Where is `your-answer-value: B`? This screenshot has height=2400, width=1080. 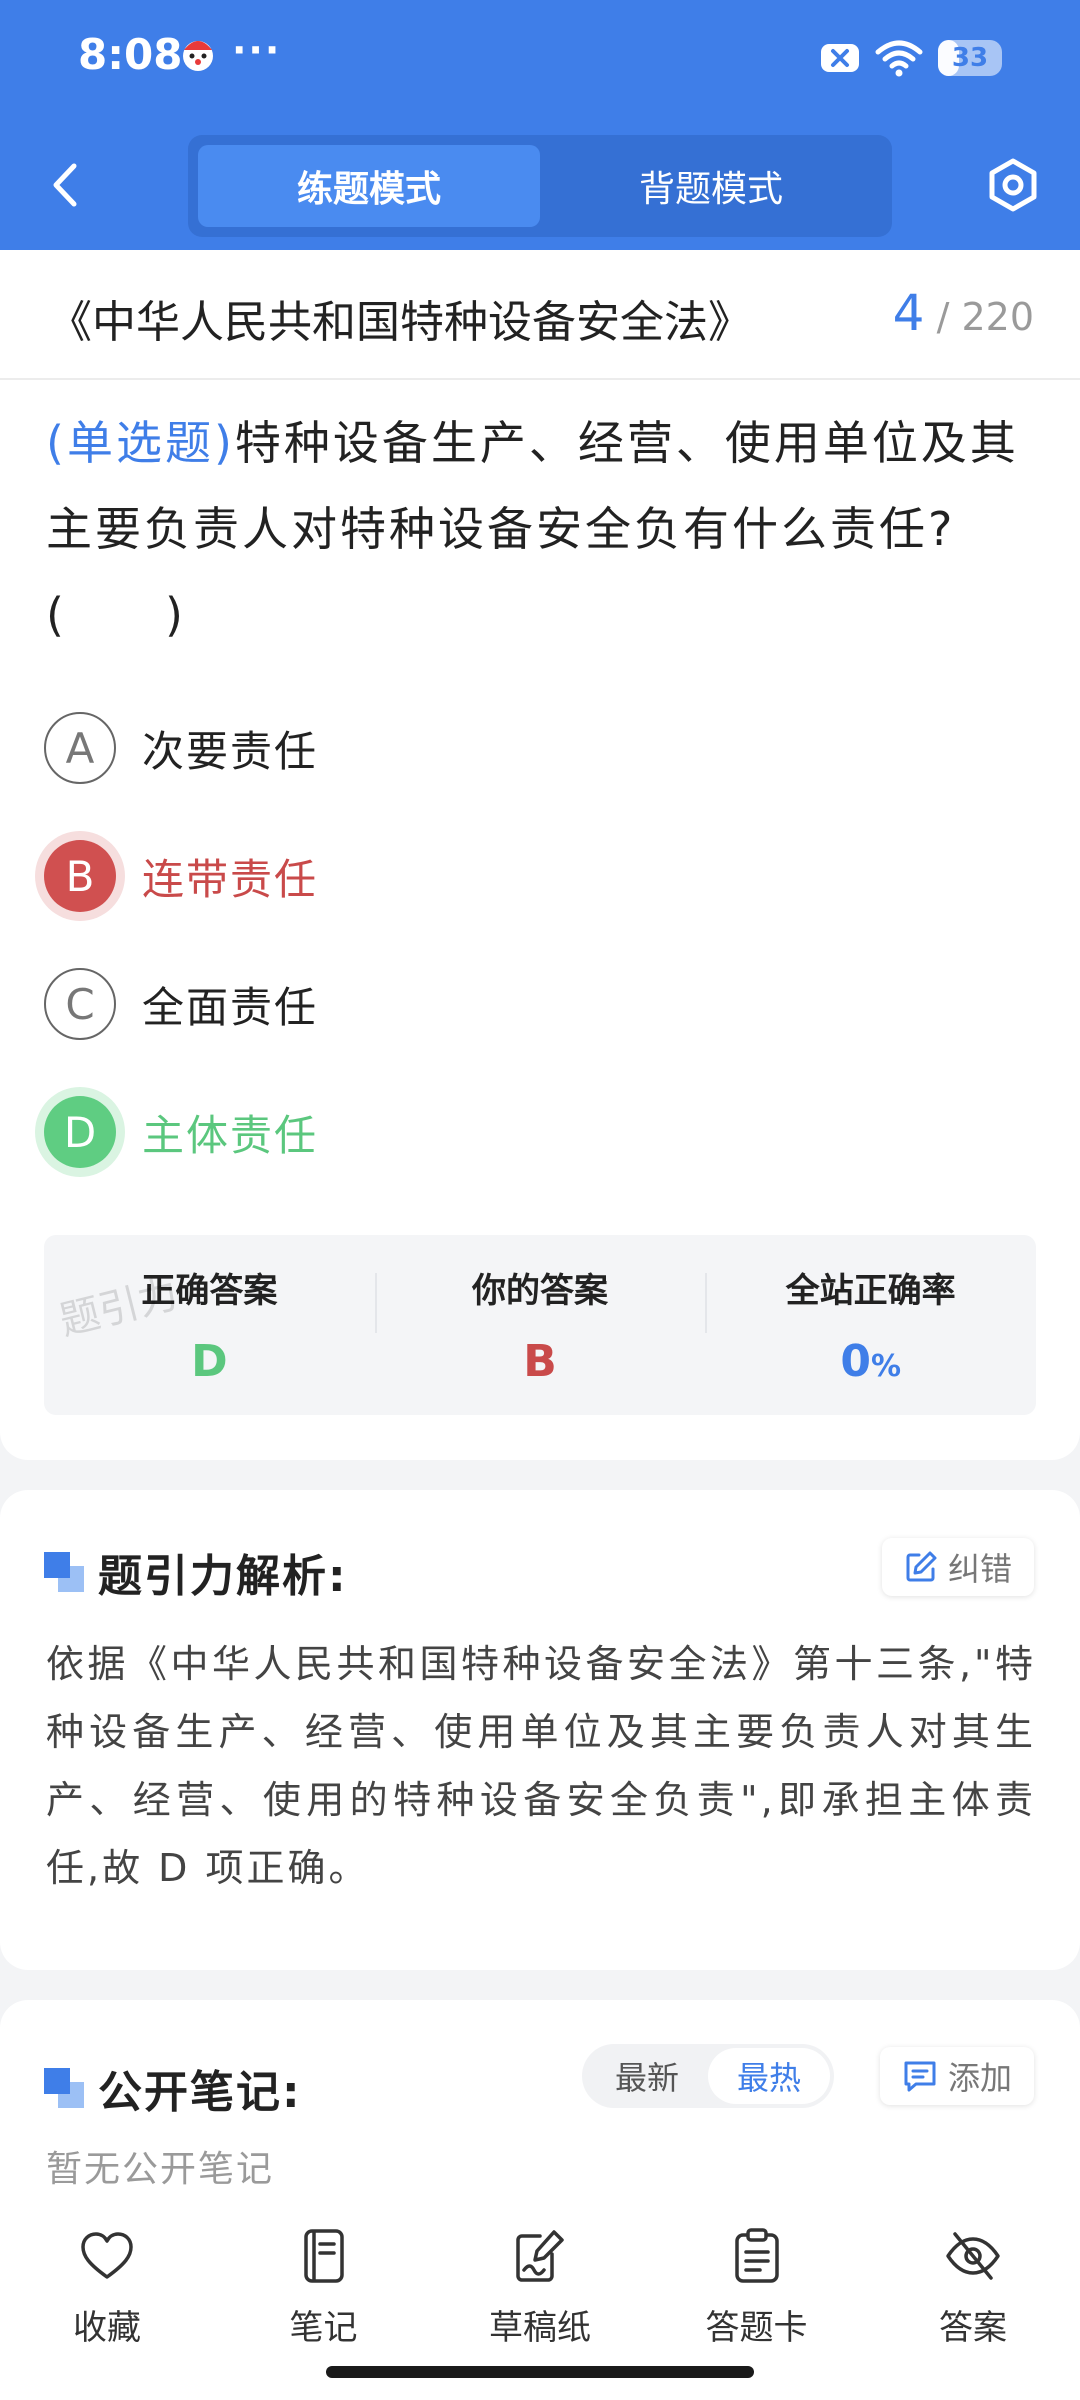 your-answer-value: B is located at coordinates (540, 1361).